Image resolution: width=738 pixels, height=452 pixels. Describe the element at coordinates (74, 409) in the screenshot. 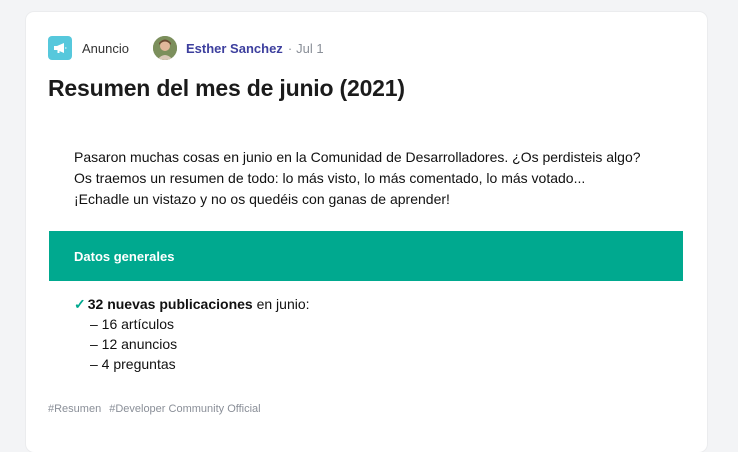

I see `tag-link: #Resumen` at that location.